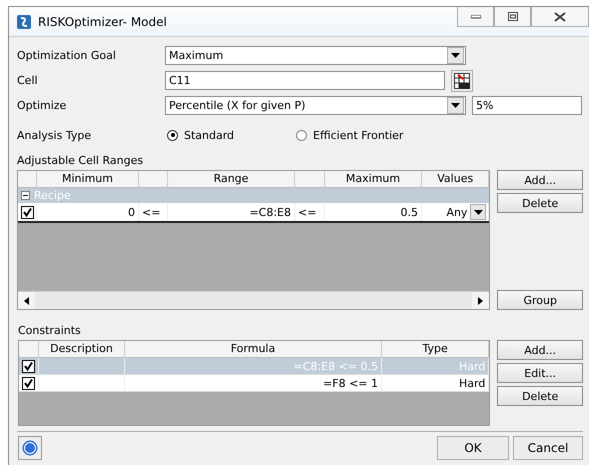 The width and height of the screenshot is (589, 465). What do you see at coordinates (82, 349) in the screenshot?
I see `column-header: Description` at bounding box center [82, 349].